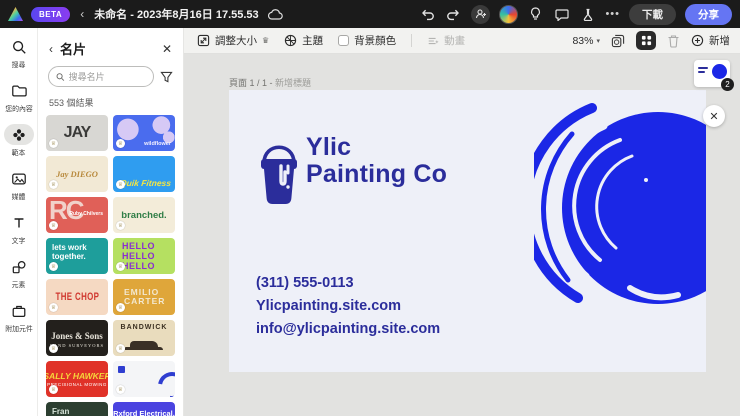  Describe the element at coordinates (266, 40) in the screenshot. I see `pro-crown-icon: ♛` at that location.